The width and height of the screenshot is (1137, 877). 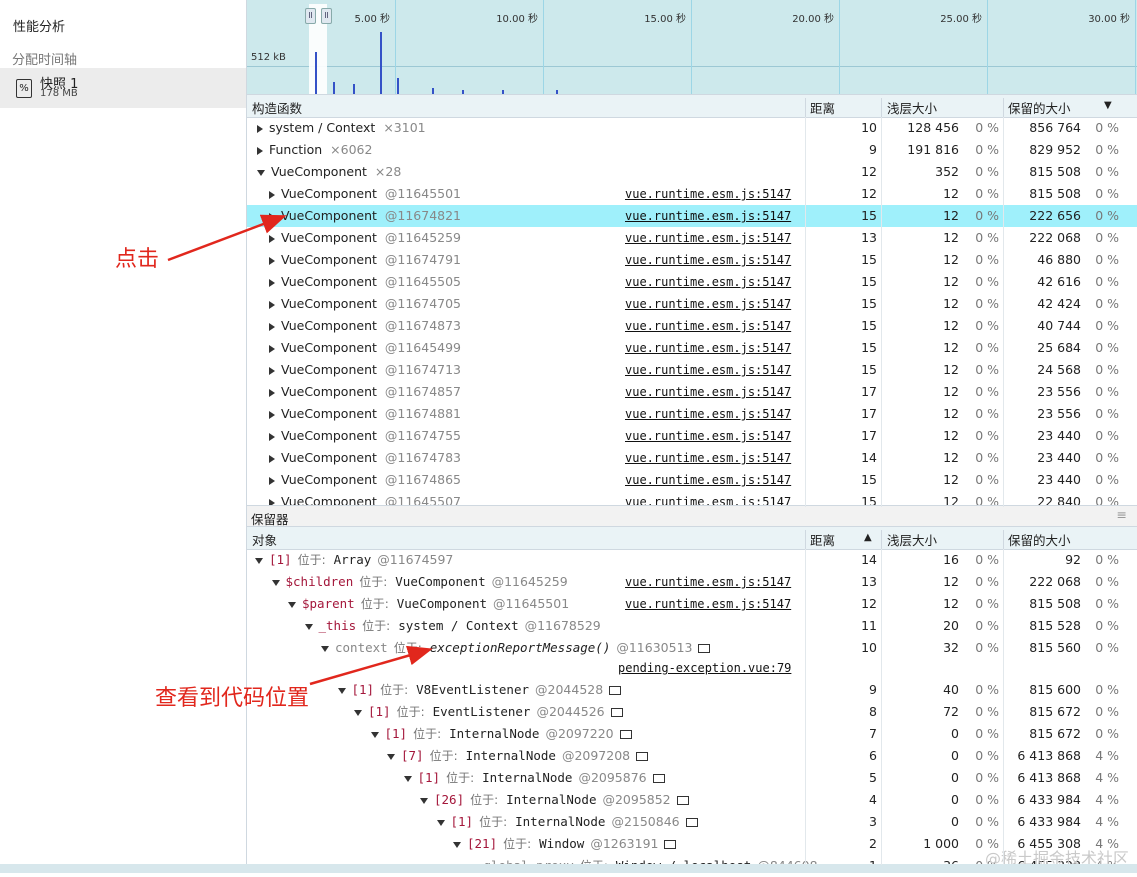 I want to click on annotation-arrows, so click(x=300, y=450).